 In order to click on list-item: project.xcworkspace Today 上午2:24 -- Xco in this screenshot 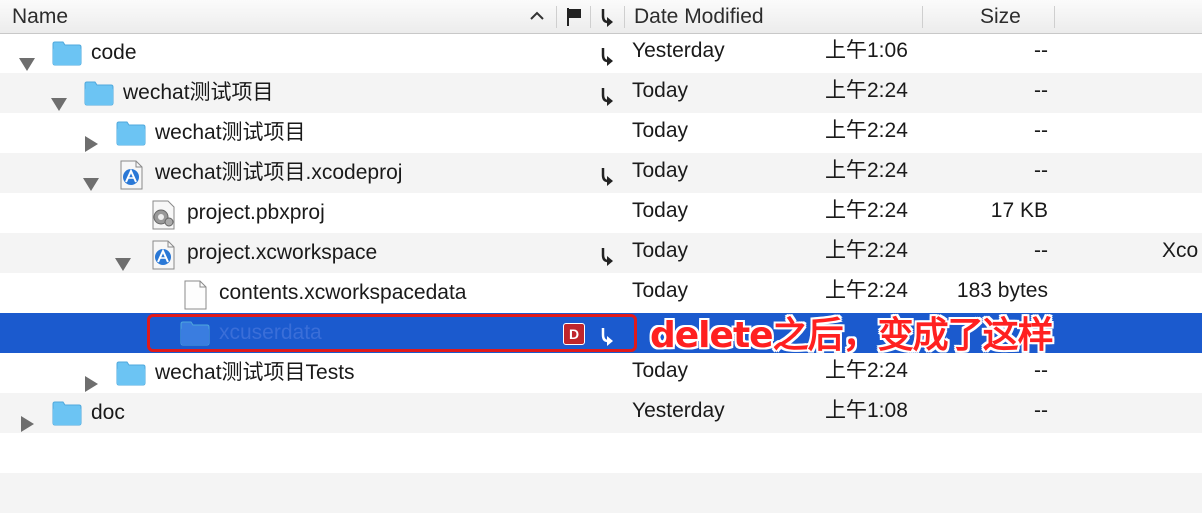, I will do `click(601, 253)`.